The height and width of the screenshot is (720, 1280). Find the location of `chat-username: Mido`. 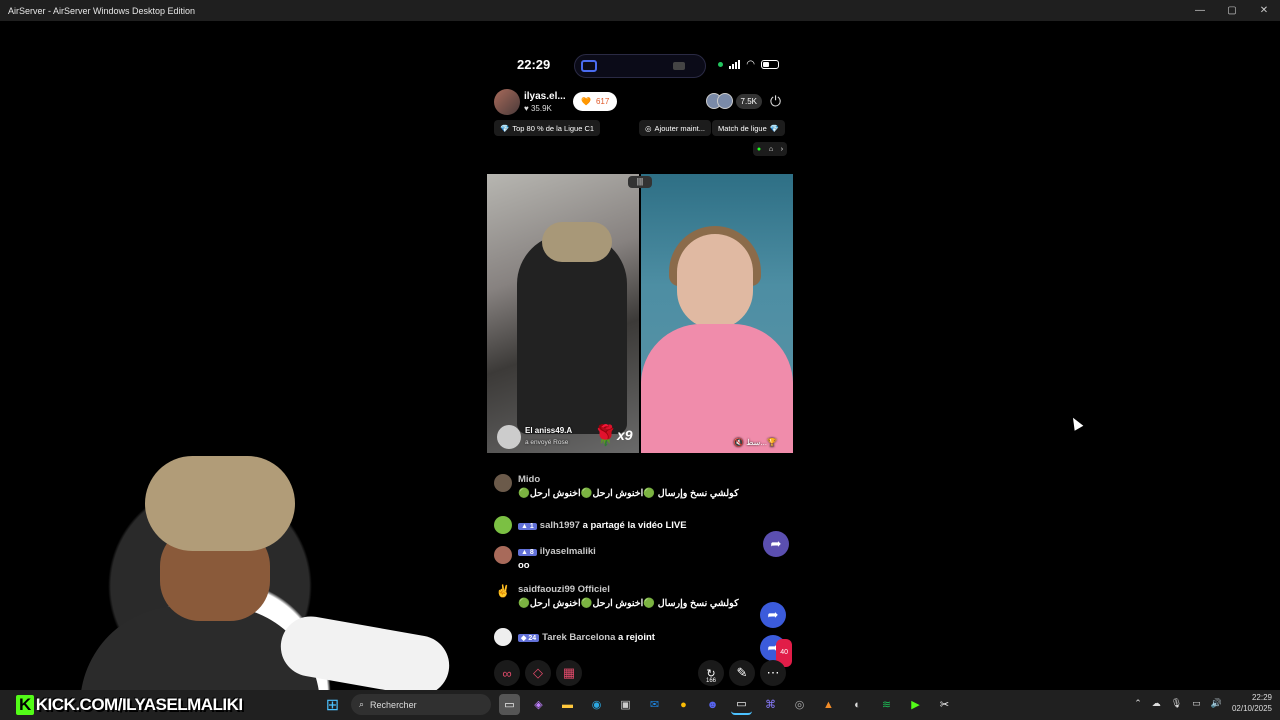

chat-username: Mido is located at coordinates (529, 479).